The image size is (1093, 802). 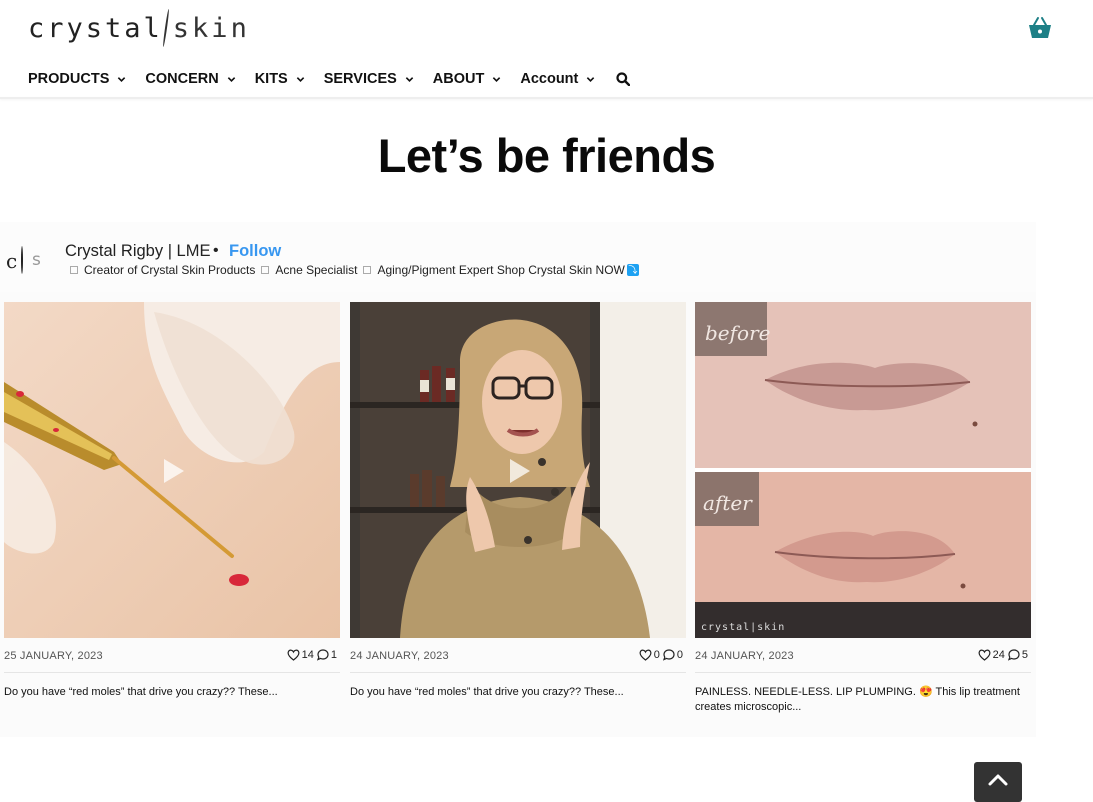 I want to click on nav-kits: KITS, so click(x=280, y=79).